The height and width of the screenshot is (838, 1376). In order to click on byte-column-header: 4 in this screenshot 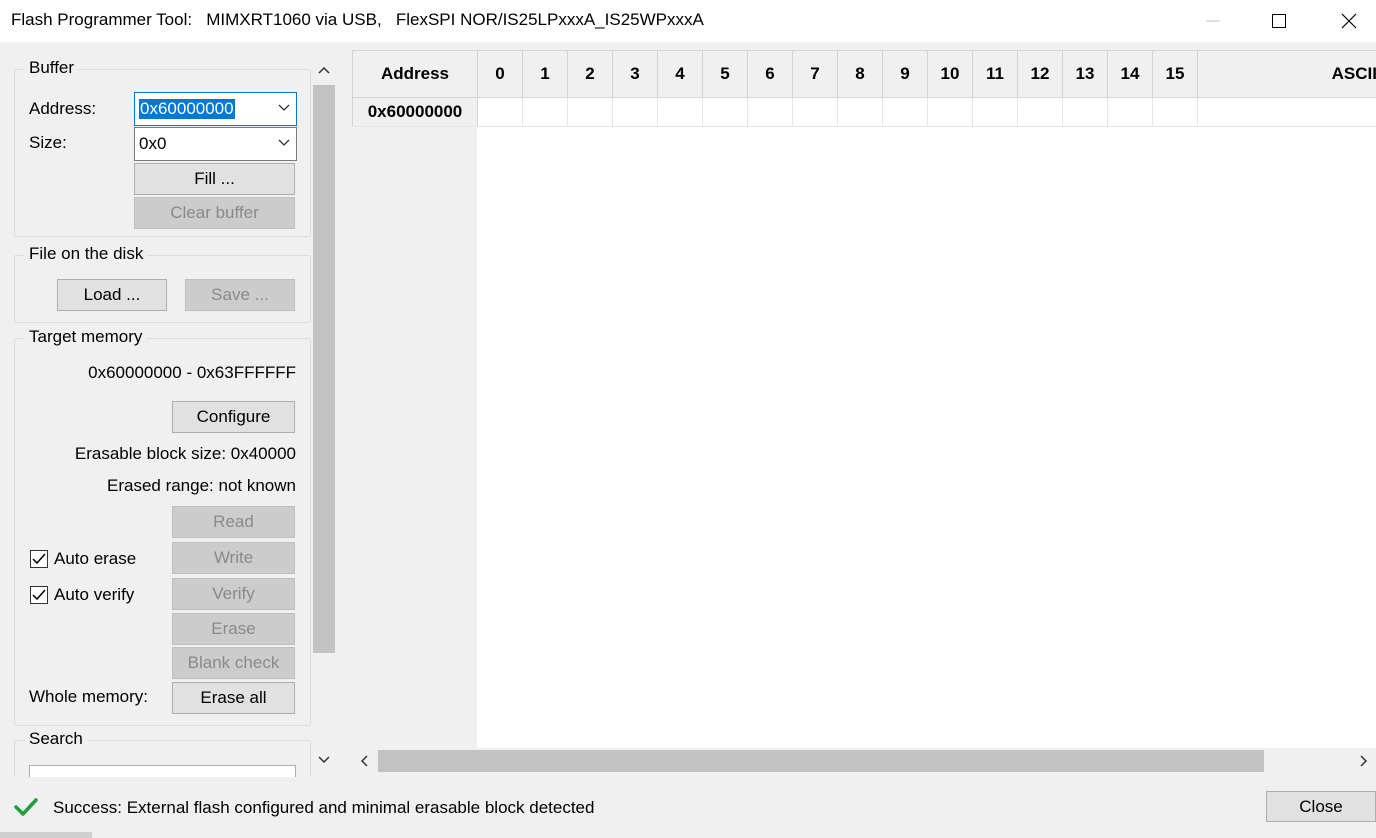, I will do `click(680, 74)`.